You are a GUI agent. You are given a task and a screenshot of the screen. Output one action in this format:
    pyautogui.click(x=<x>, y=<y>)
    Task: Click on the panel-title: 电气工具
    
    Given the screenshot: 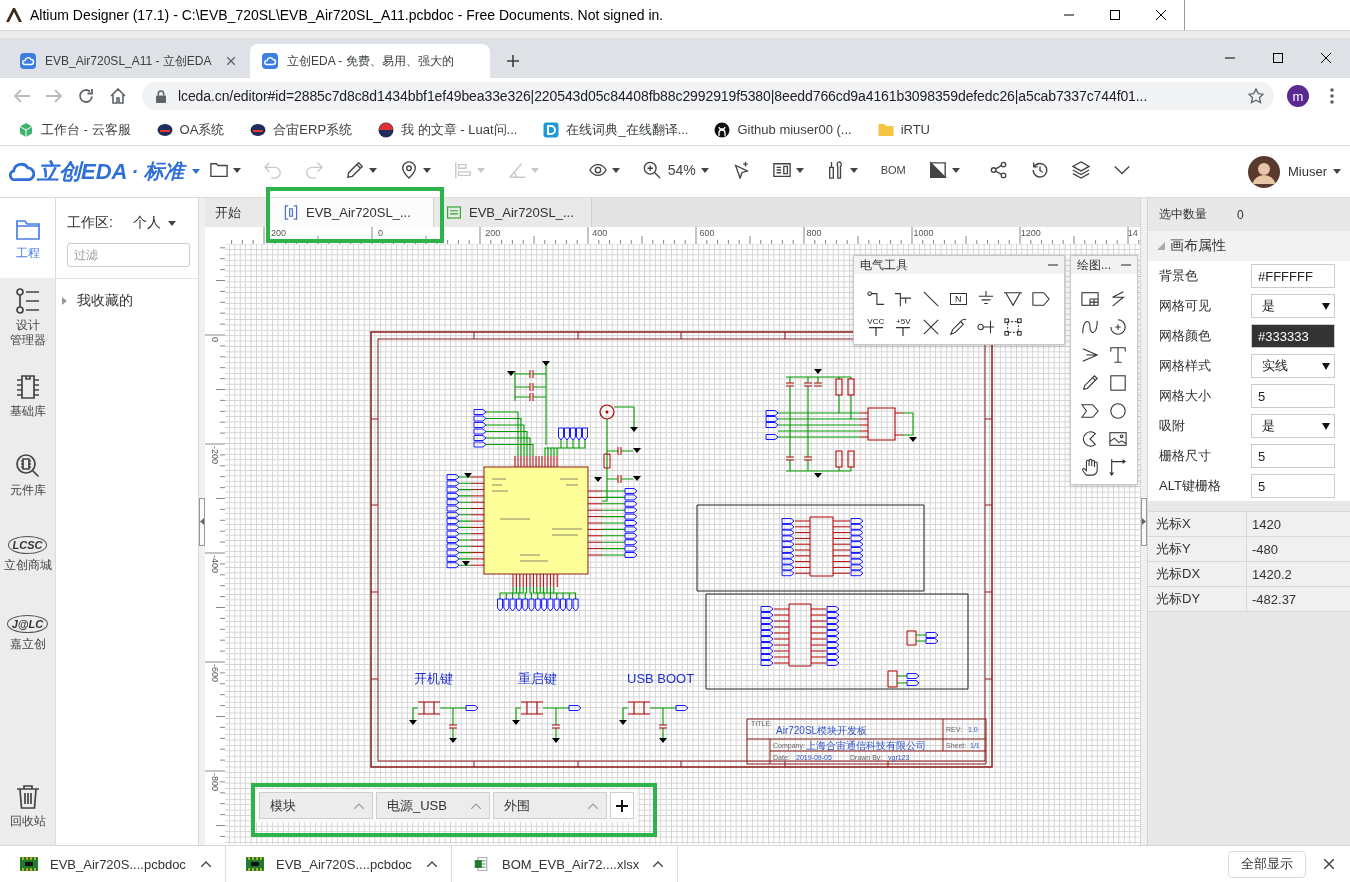 What is the action you would take?
    pyautogui.click(x=884, y=265)
    